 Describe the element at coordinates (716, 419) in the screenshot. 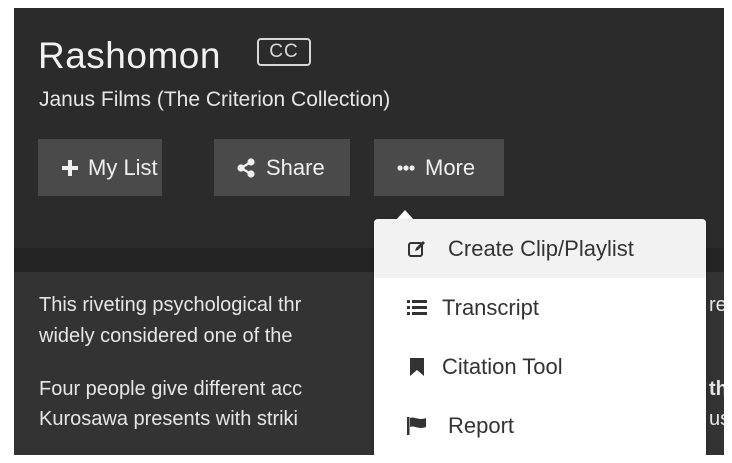

I see `description-fragment: us` at that location.